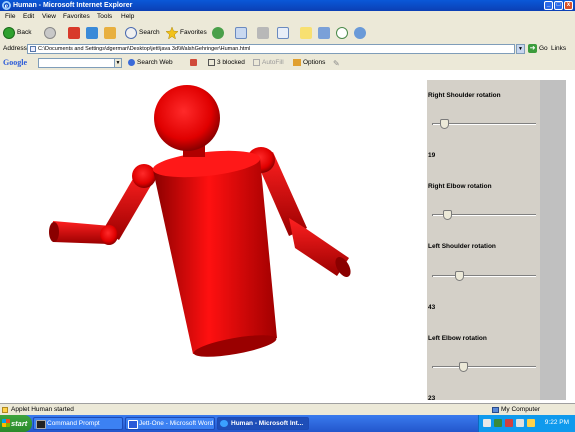 This screenshot has height=432, width=575. What do you see at coordinates (15, 62) in the screenshot?
I see `google-logo: Google` at bounding box center [15, 62].